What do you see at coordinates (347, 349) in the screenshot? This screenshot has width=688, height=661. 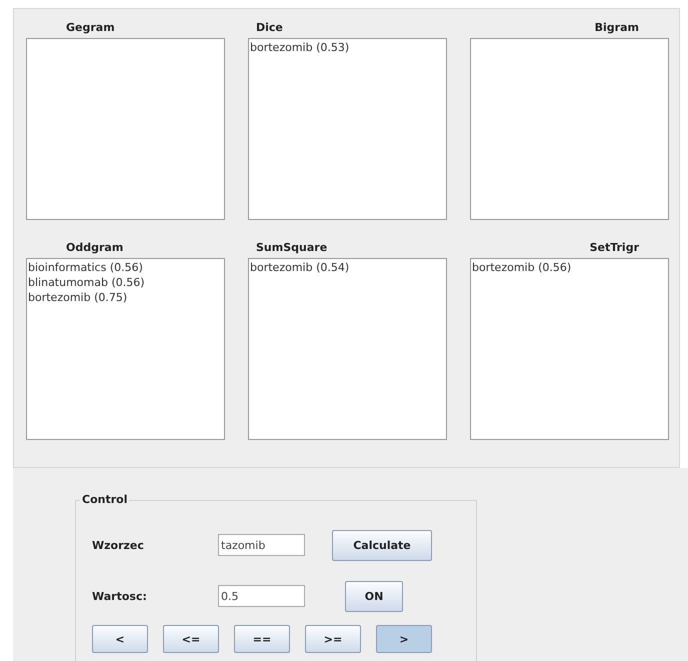 I see `result-list: bortezomib (0.54)` at bounding box center [347, 349].